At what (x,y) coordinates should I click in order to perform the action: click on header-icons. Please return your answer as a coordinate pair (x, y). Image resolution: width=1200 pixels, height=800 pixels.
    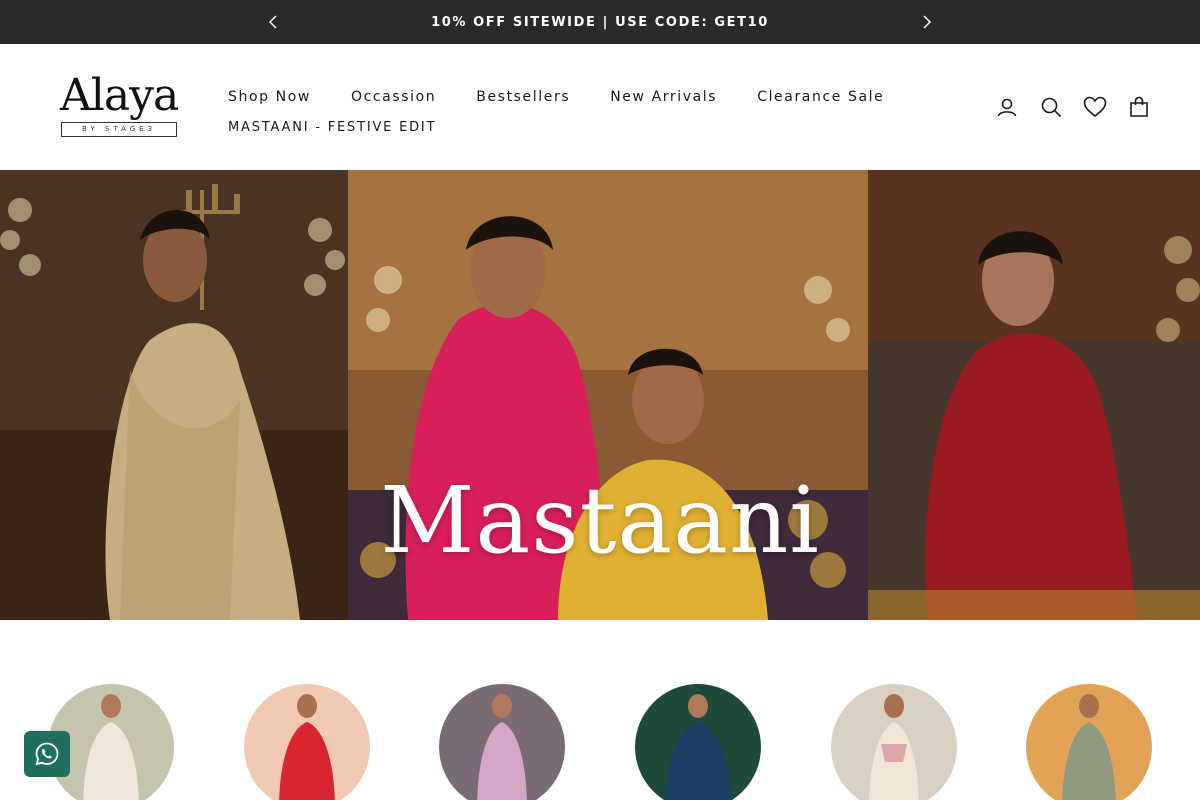
    Looking at the image, I should click on (1073, 107).